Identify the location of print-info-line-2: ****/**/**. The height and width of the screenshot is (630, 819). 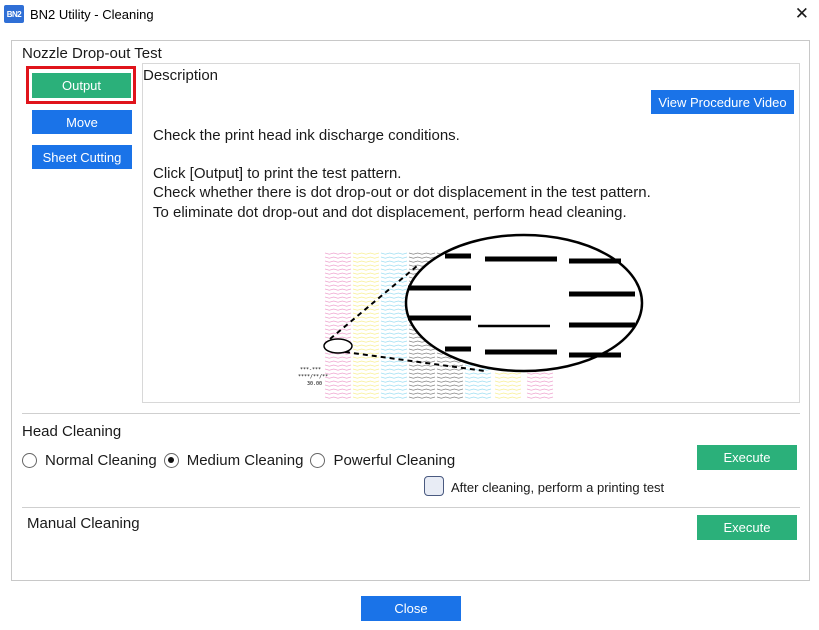
(313, 377).